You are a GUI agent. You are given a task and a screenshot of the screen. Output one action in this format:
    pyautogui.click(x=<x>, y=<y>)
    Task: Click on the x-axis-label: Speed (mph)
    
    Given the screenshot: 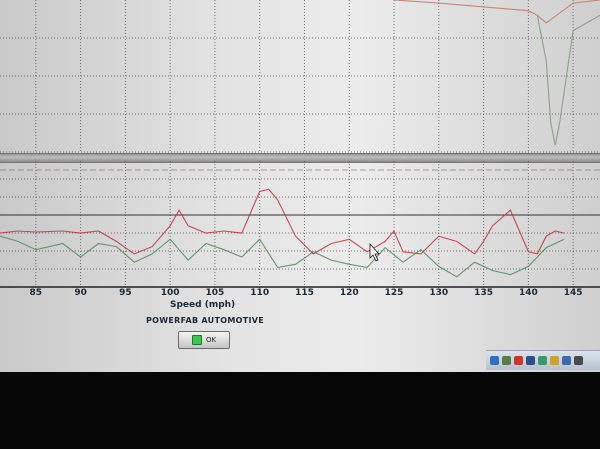 What is the action you would take?
    pyautogui.click(x=203, y=305)
    